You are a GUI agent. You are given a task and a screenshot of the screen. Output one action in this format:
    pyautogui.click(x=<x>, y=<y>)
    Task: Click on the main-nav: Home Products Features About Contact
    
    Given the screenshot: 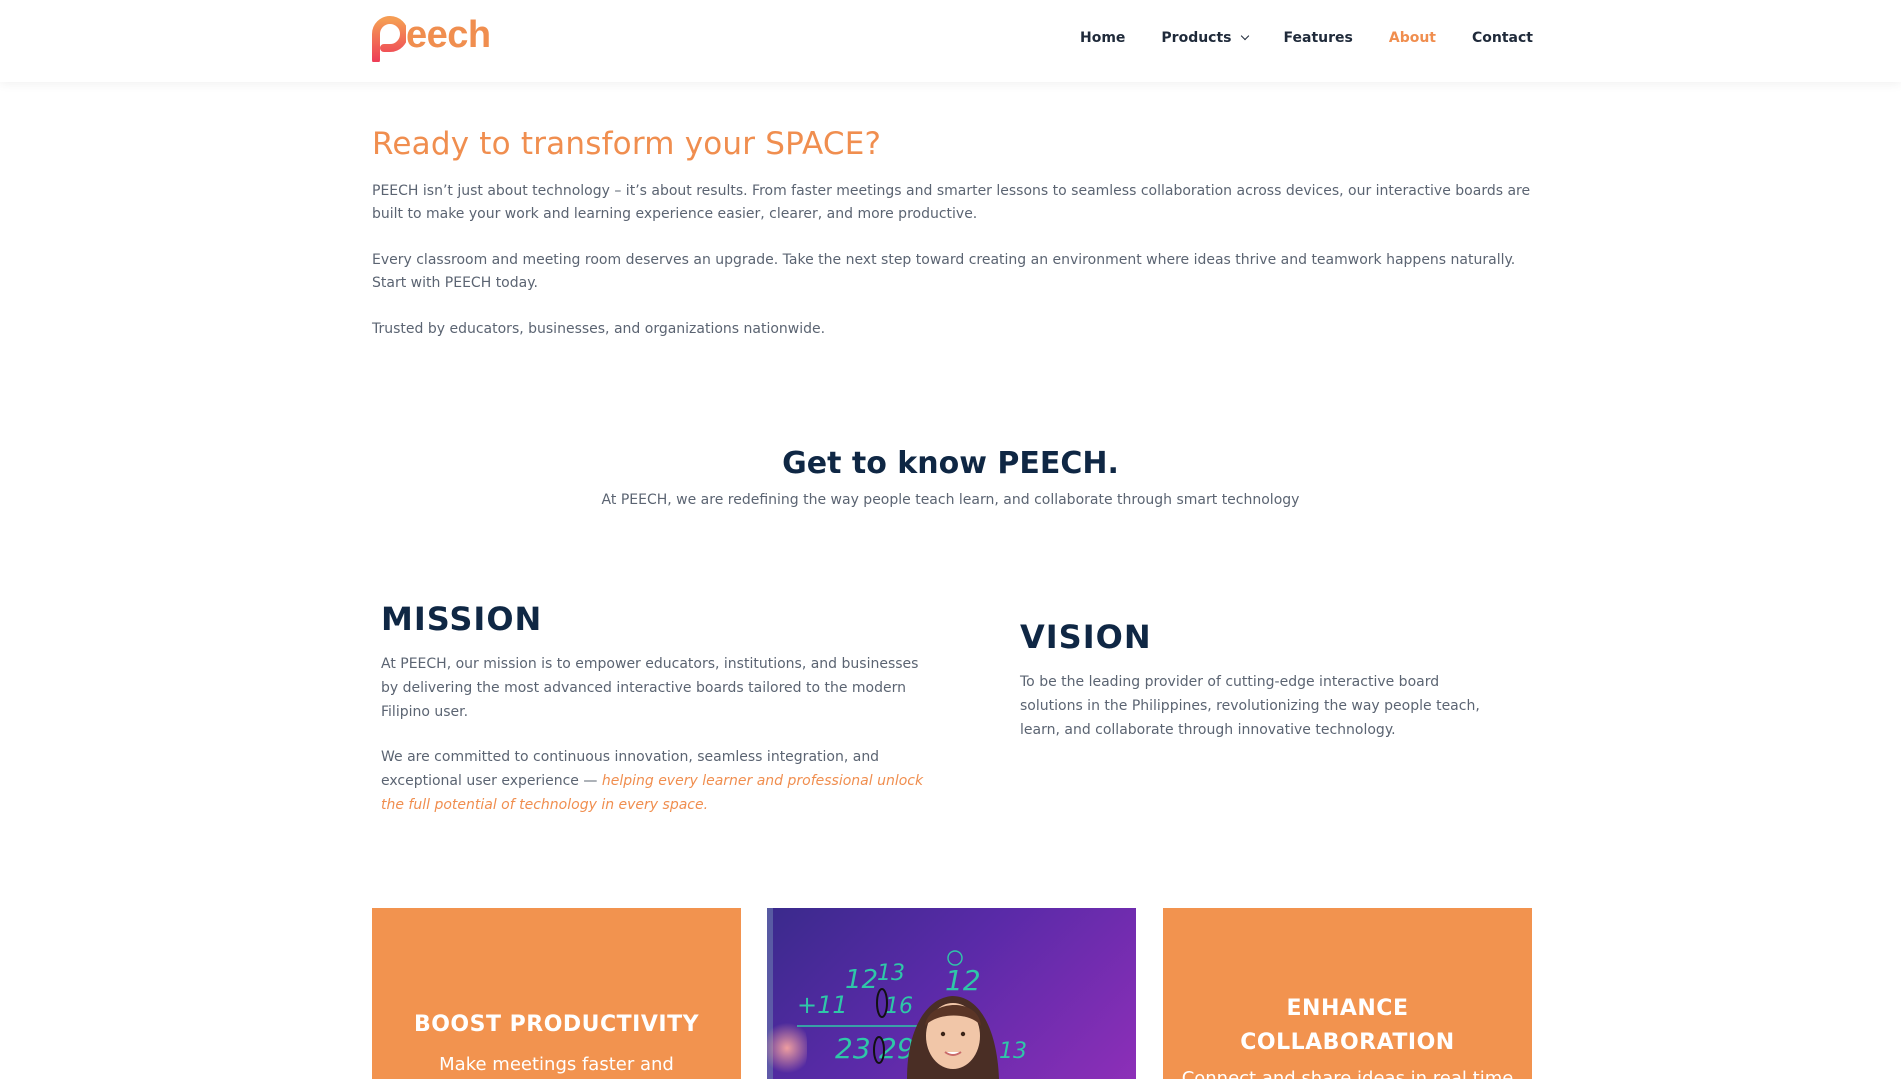 What is the action you would take?
    pyautogui.click(x=1288, y=38)
    